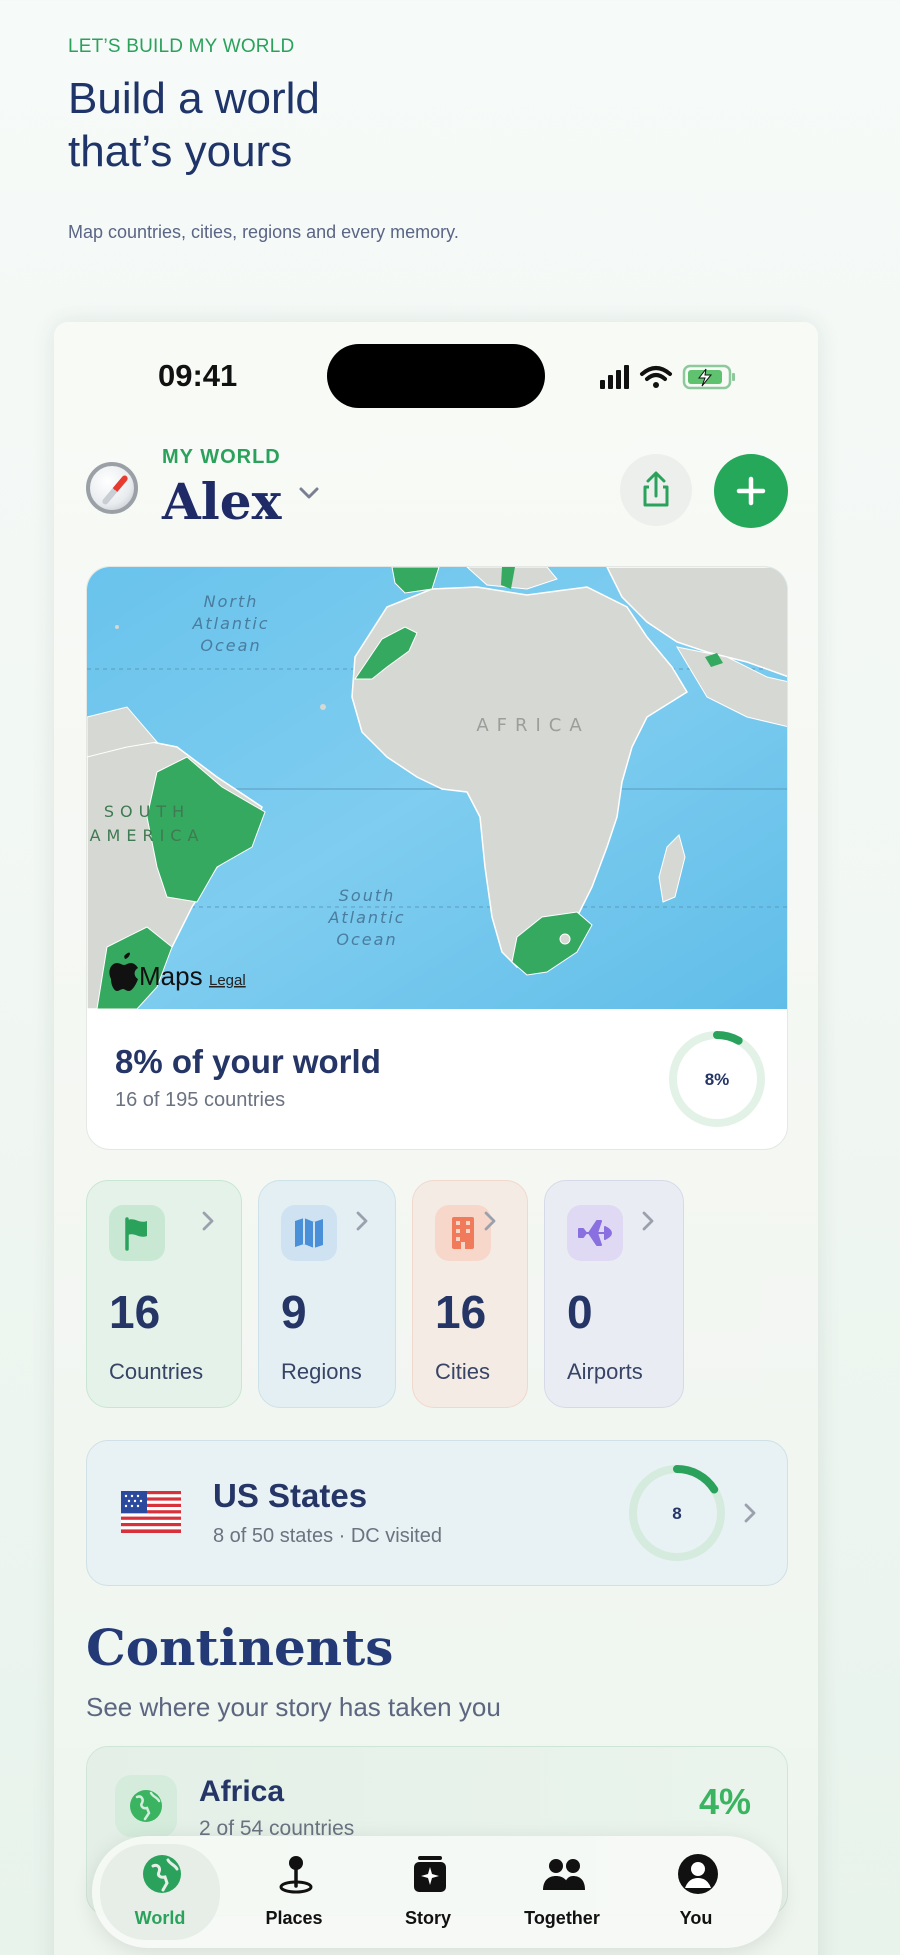 The width and height of the screenshot is (900, 1955). What do you see at coordinates (562, 1918) in the screenshot?
I see `tab-label: Together` at bounding box center [562, 1918].